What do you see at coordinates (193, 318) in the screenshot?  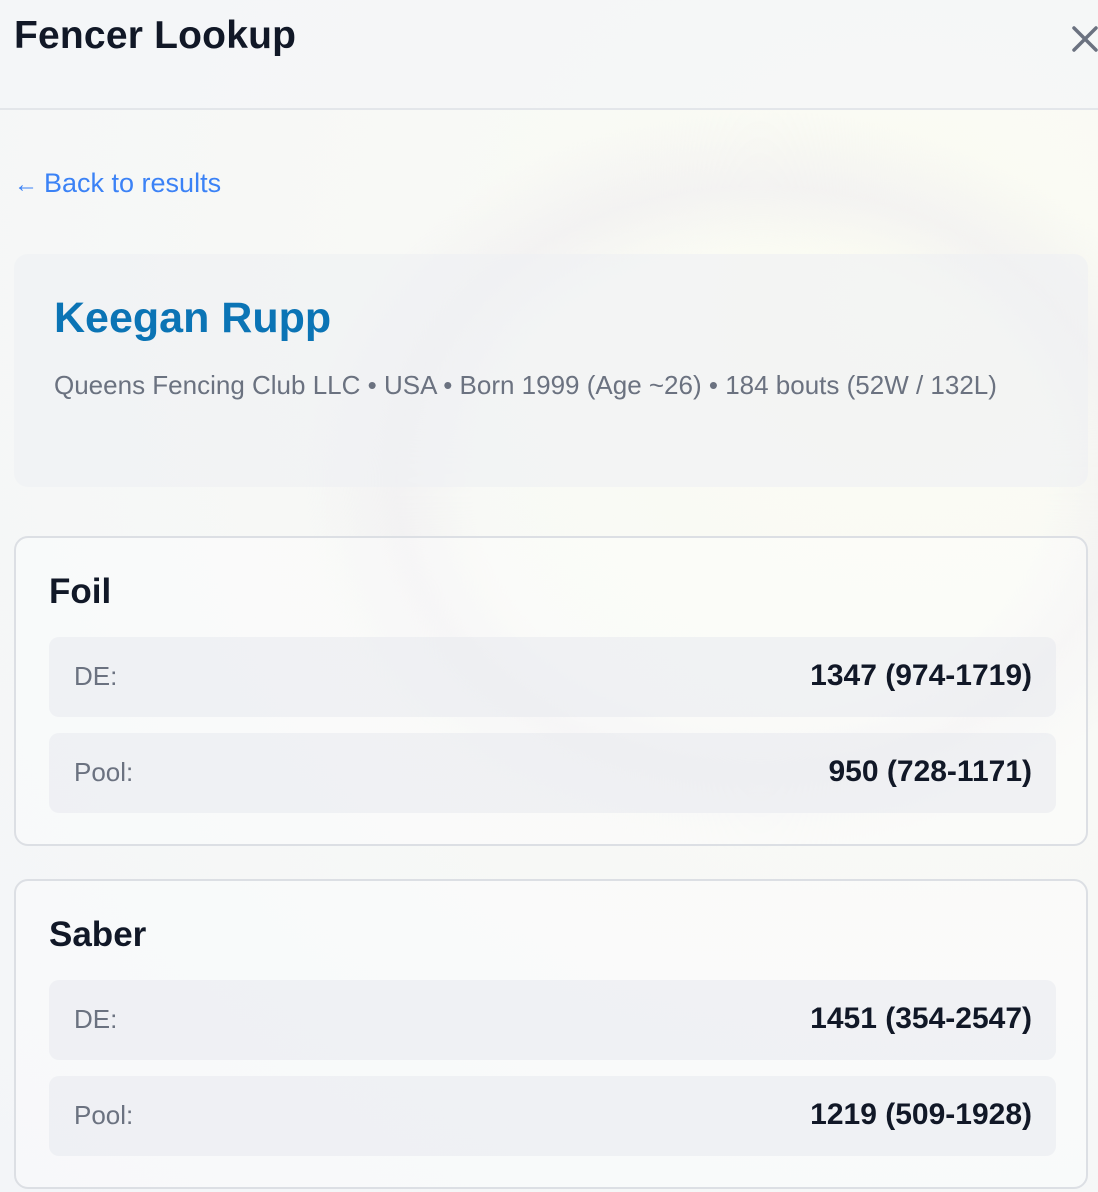 I see `fencer-name: Keegan Rupp` at bounding box center [193, 318].